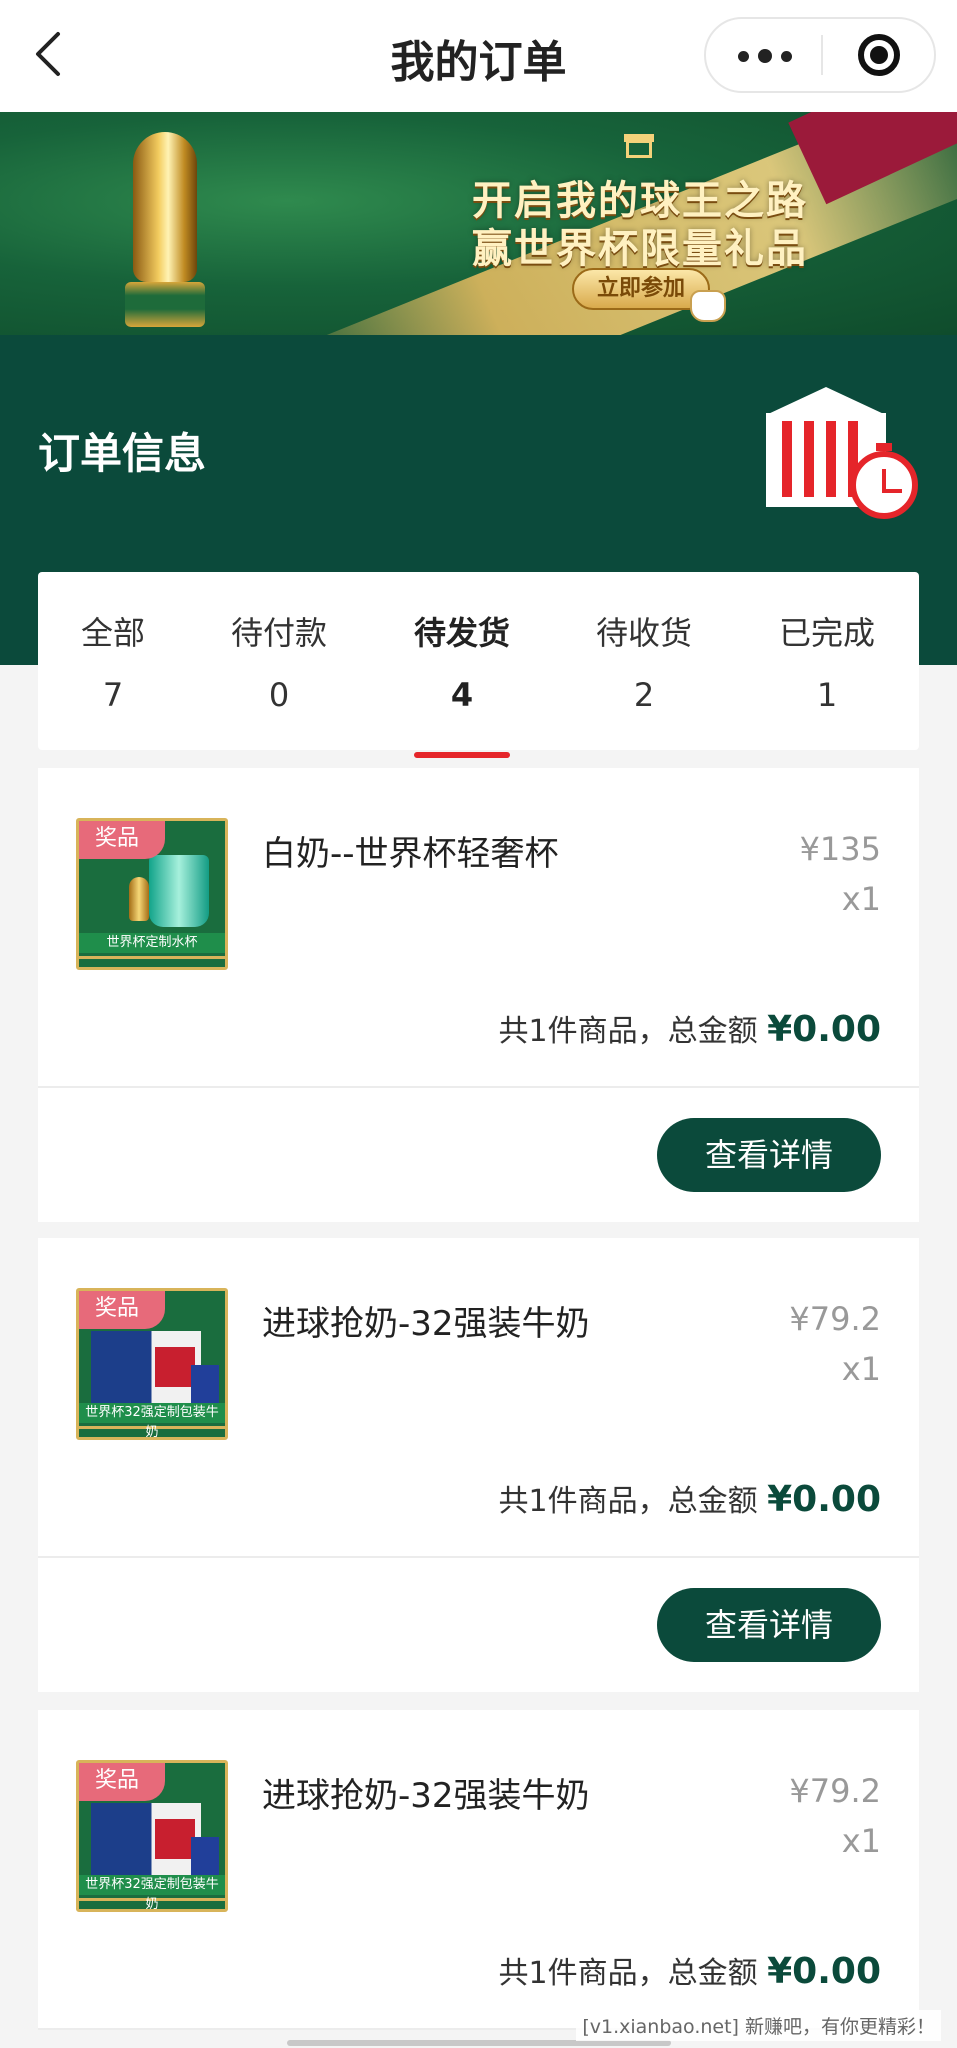 The image size is (957, 2048). I want to click on product-title: 白奶--世界杯轻奢杯, so click(410, 854).